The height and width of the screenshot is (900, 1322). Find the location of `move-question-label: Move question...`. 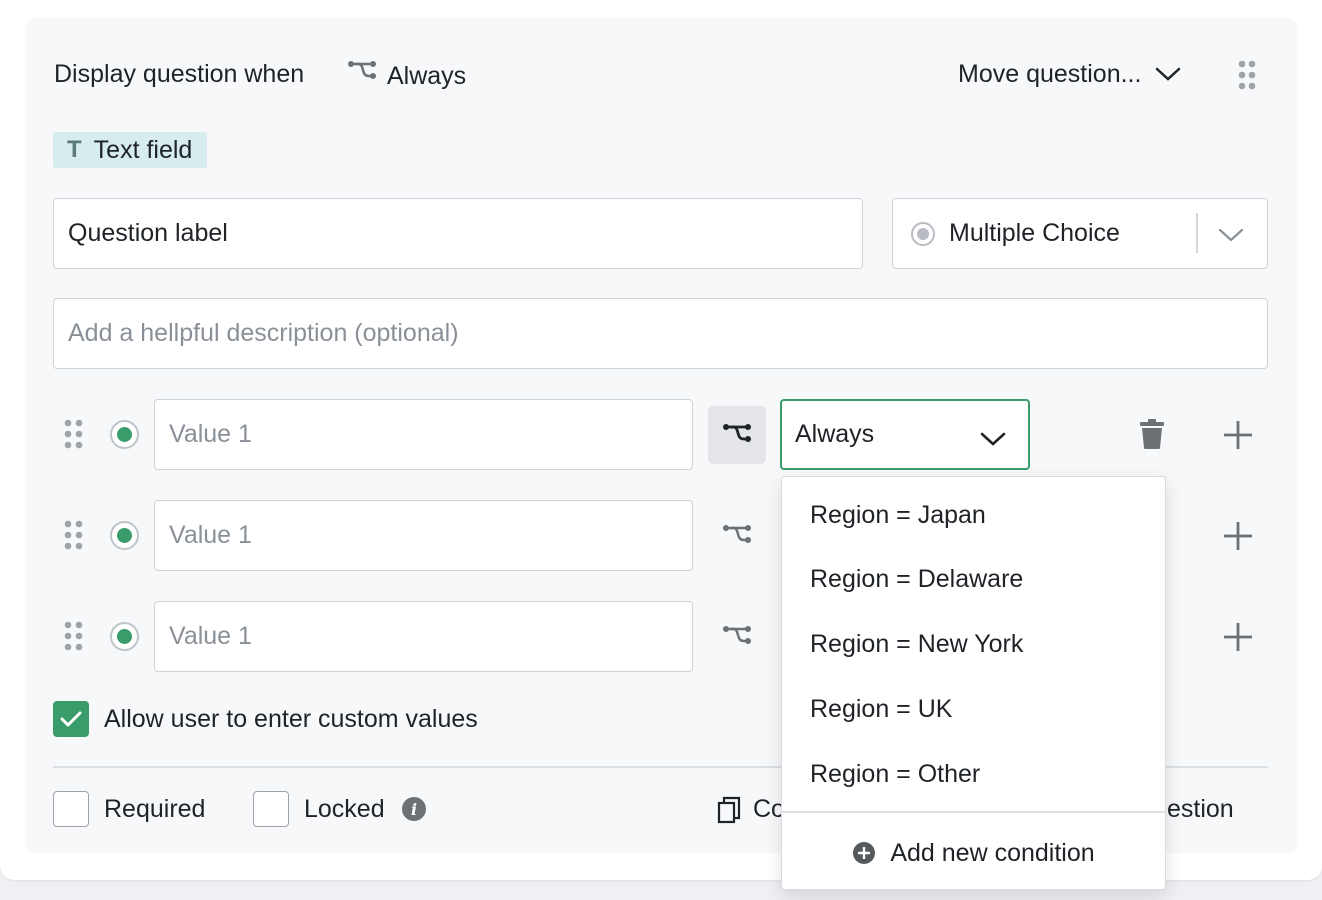

move-question-label: Move question... is located at coordinates (1050, 74).